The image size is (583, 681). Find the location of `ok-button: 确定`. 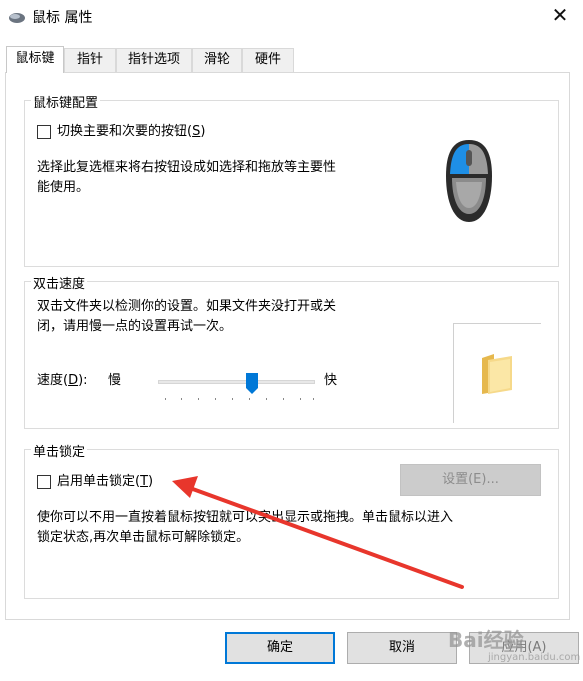

ok-button: 确定 is located at coordinates (280, 648).